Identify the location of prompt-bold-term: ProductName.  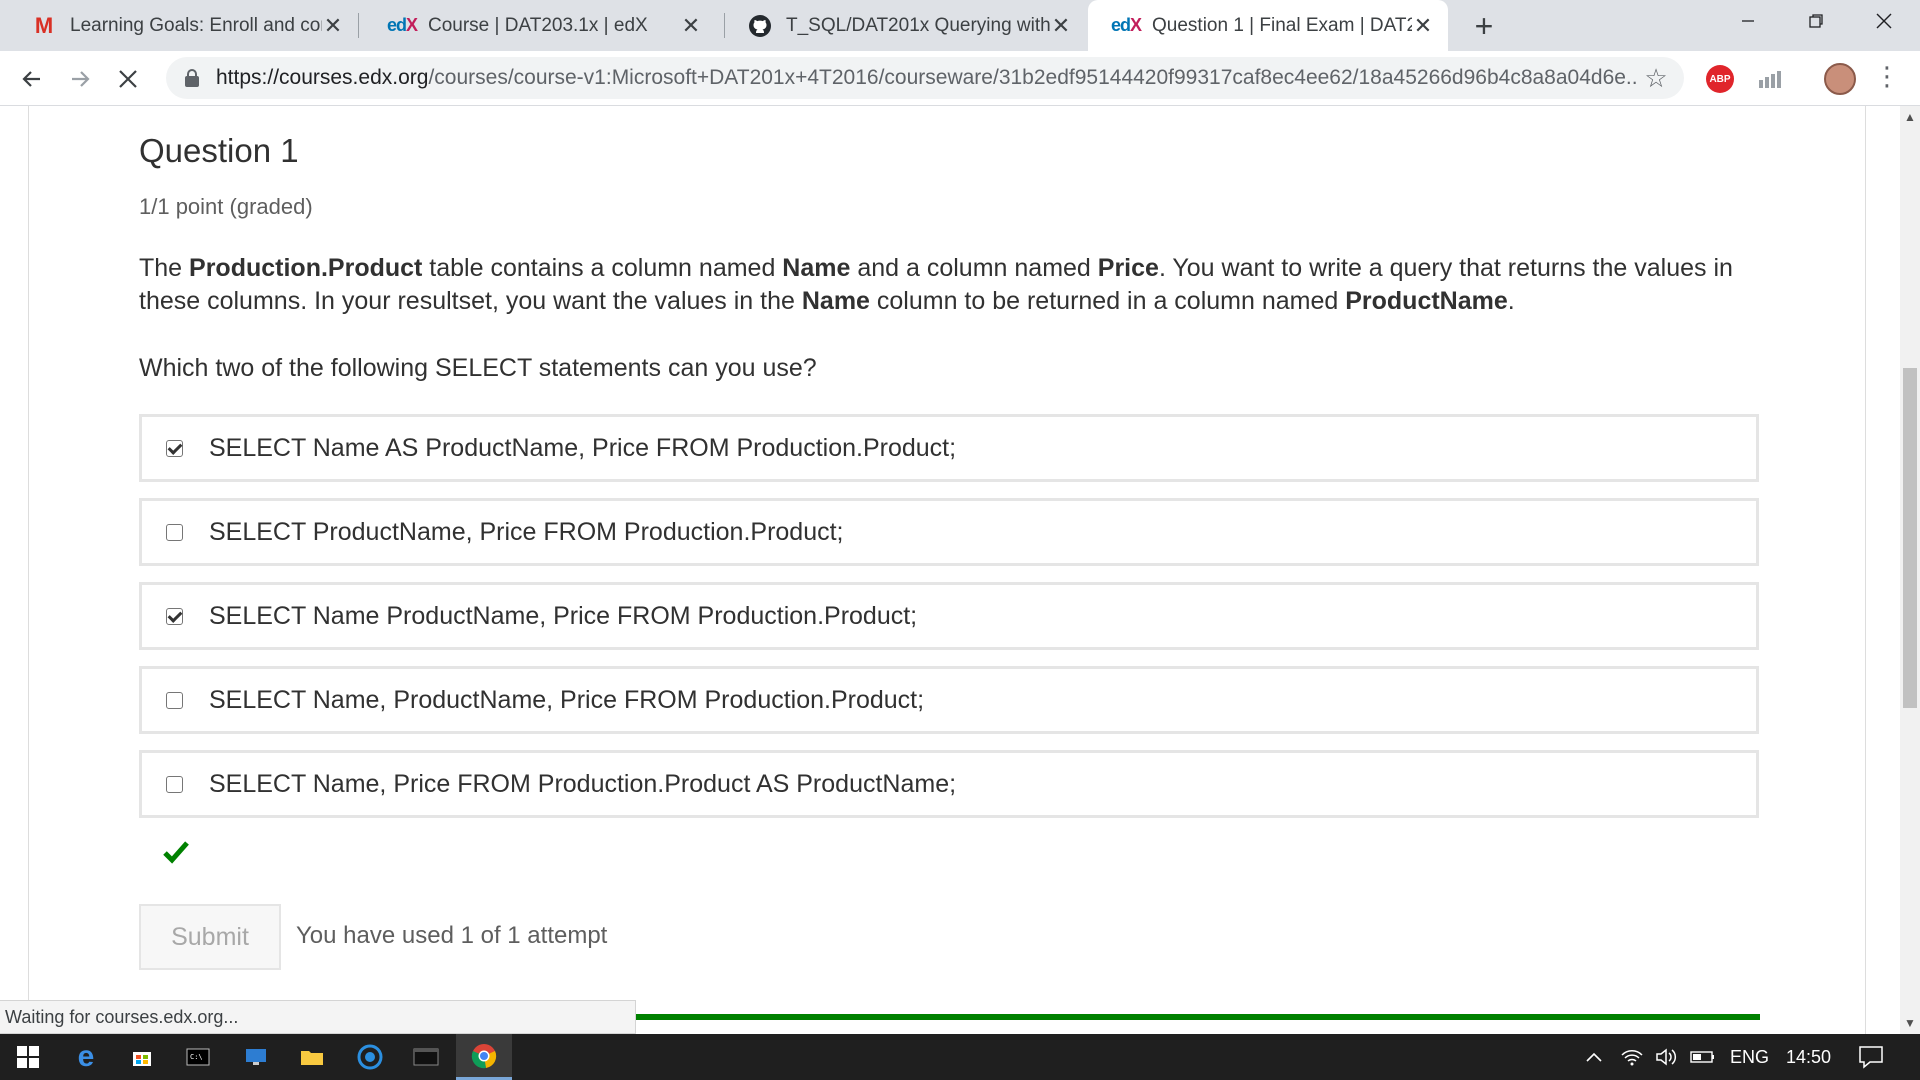
(1426, 301).